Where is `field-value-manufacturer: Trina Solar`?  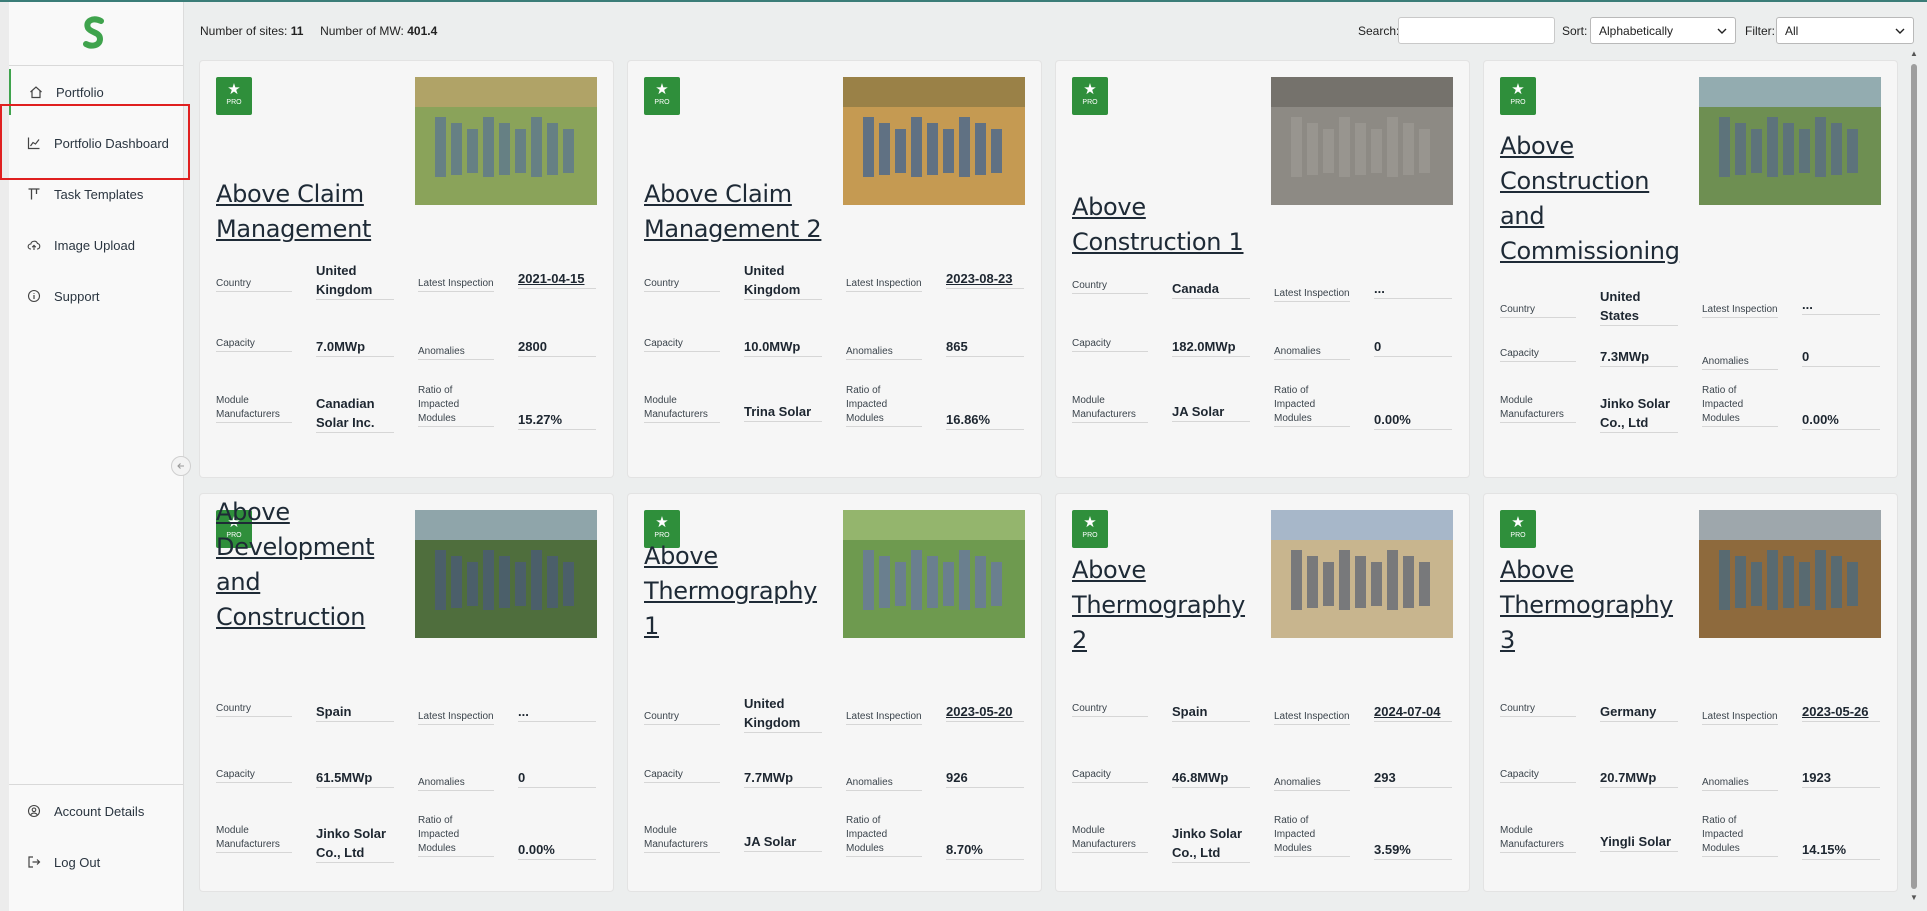
field-value-manufacturer: Trina Solar is located at coordinates (783, 412).